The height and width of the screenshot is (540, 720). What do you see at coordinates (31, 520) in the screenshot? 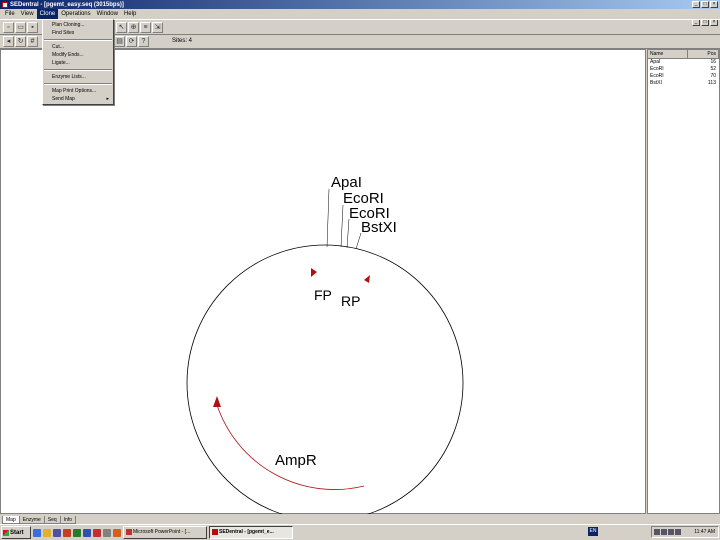
I see `tab-enzyme: Enzyme` at bounding box center [31, 520].